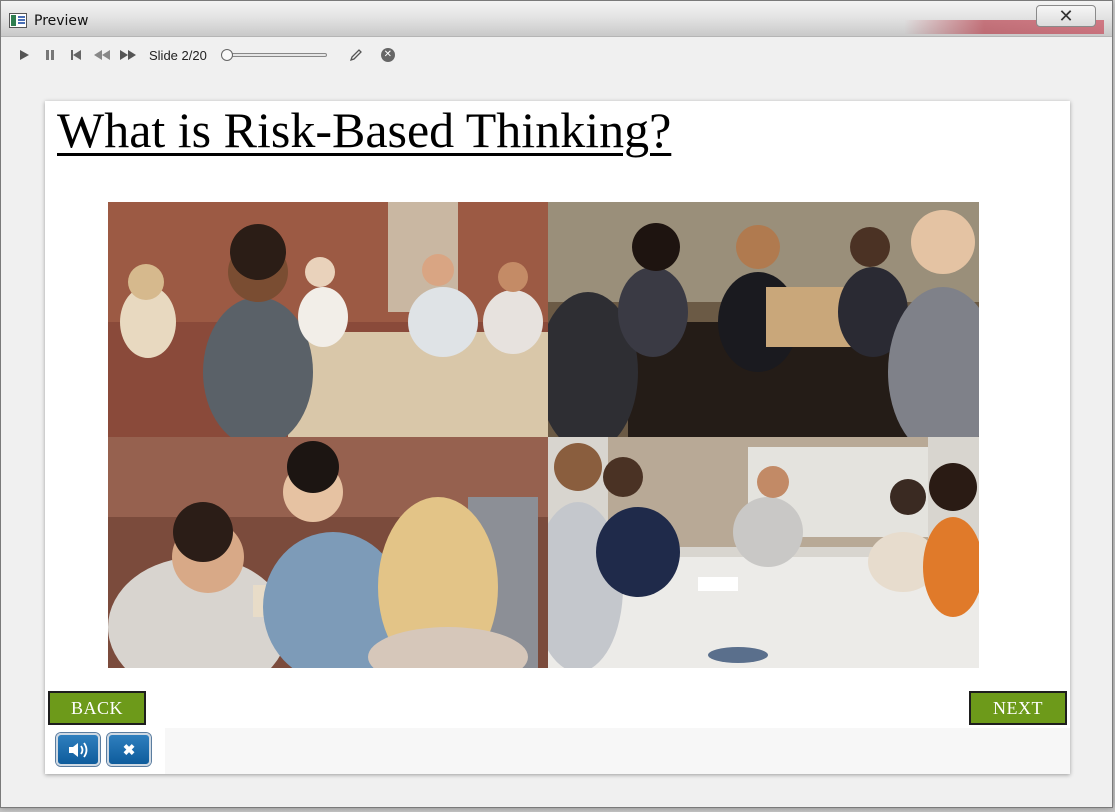 The height and width of the screenshot is (812, 1115). I want to click on next-button: NEXT, so click(1018, 708).